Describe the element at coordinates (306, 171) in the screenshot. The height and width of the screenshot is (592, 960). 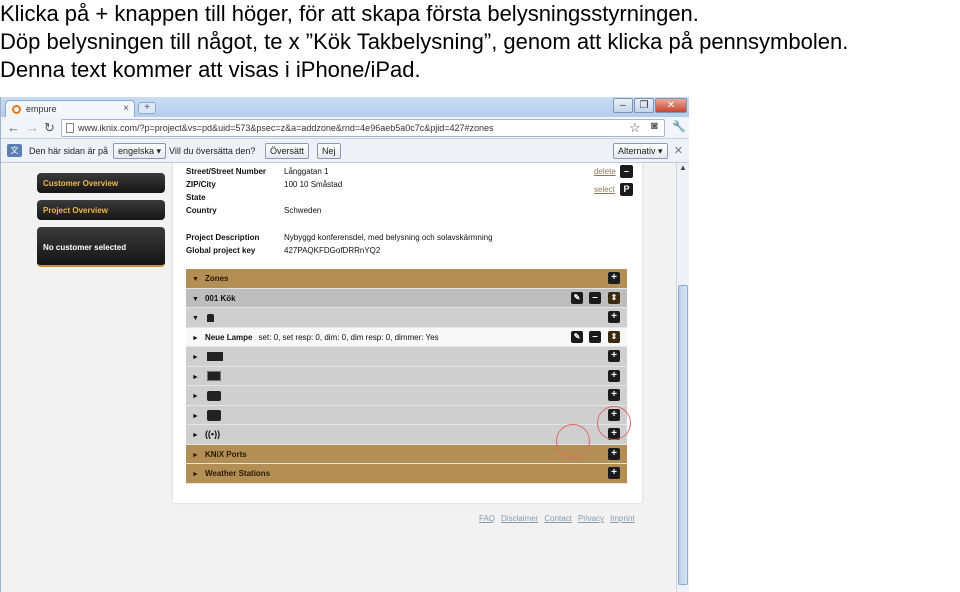
I see `street-value: Långgatan 1` at that location.